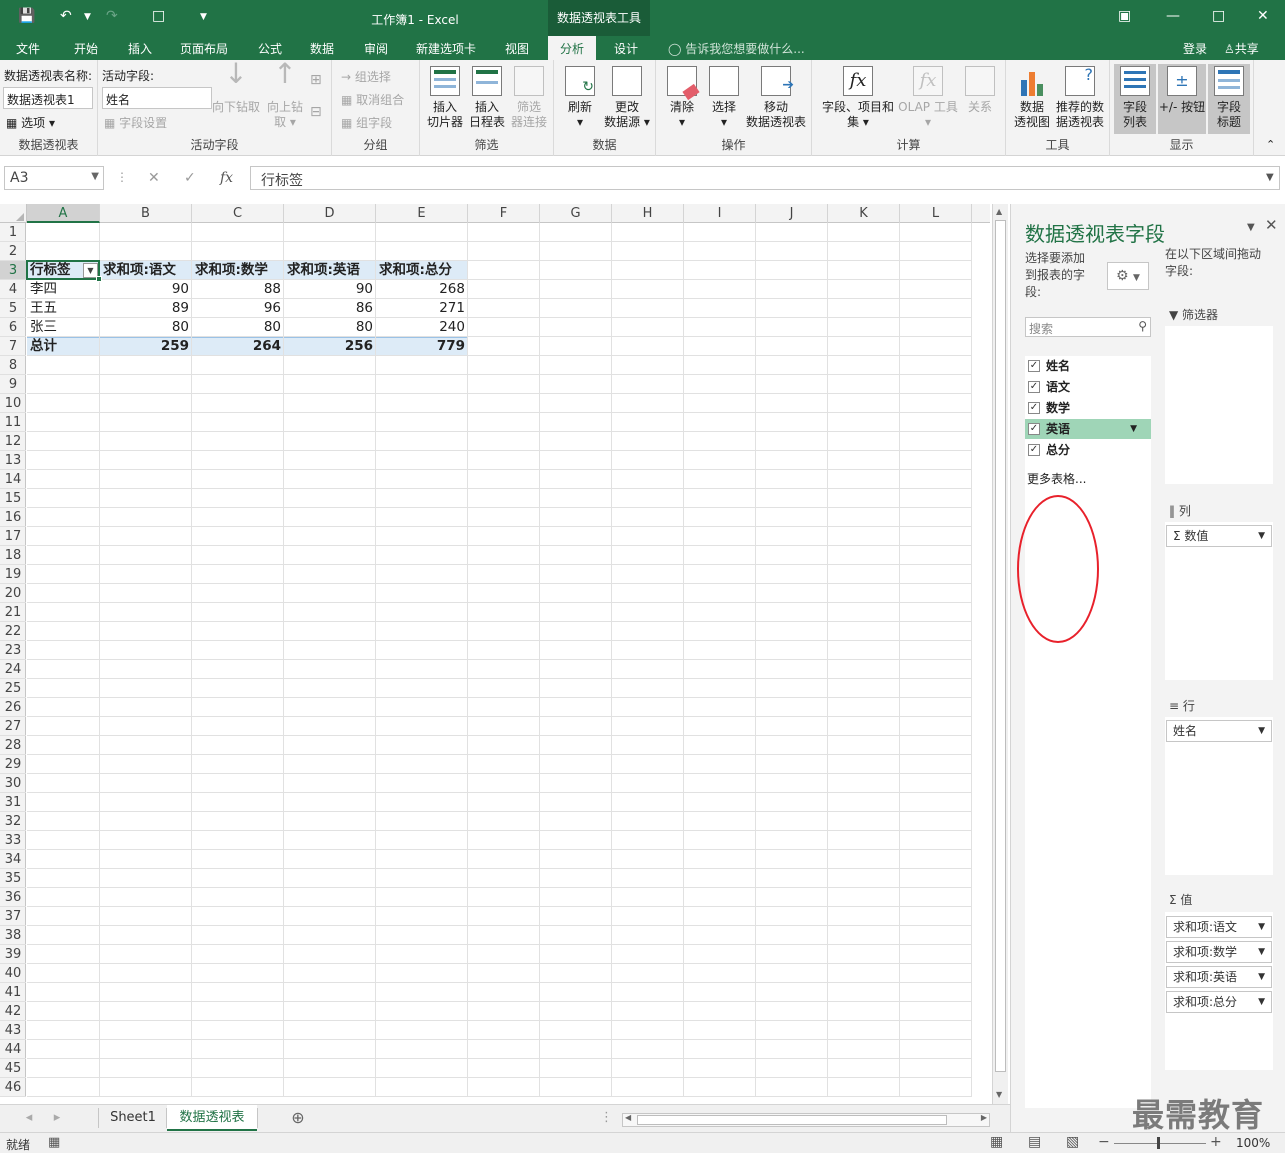 The image size is (1285, 1153). I want to click on row-header: 4, so click(13, 289).